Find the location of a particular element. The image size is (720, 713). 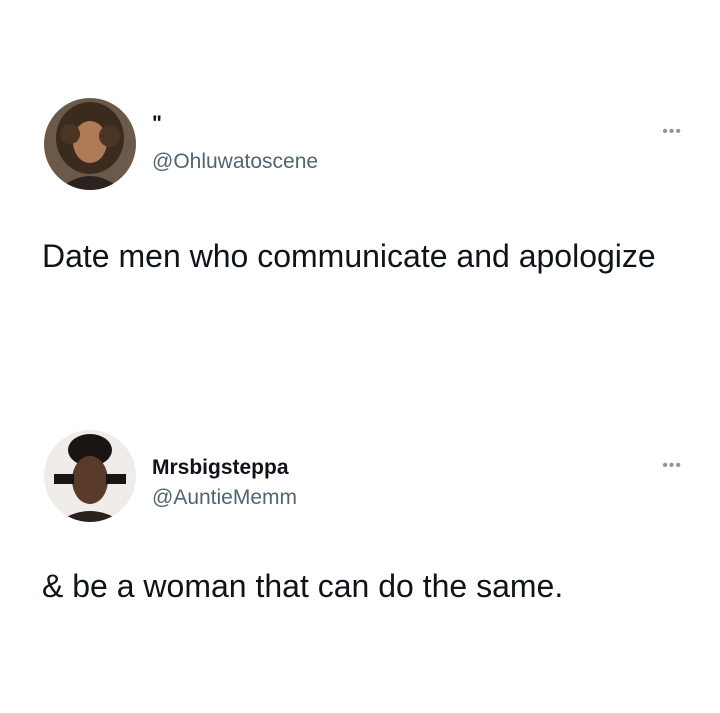

avatar is located at coordinates (90, 476).